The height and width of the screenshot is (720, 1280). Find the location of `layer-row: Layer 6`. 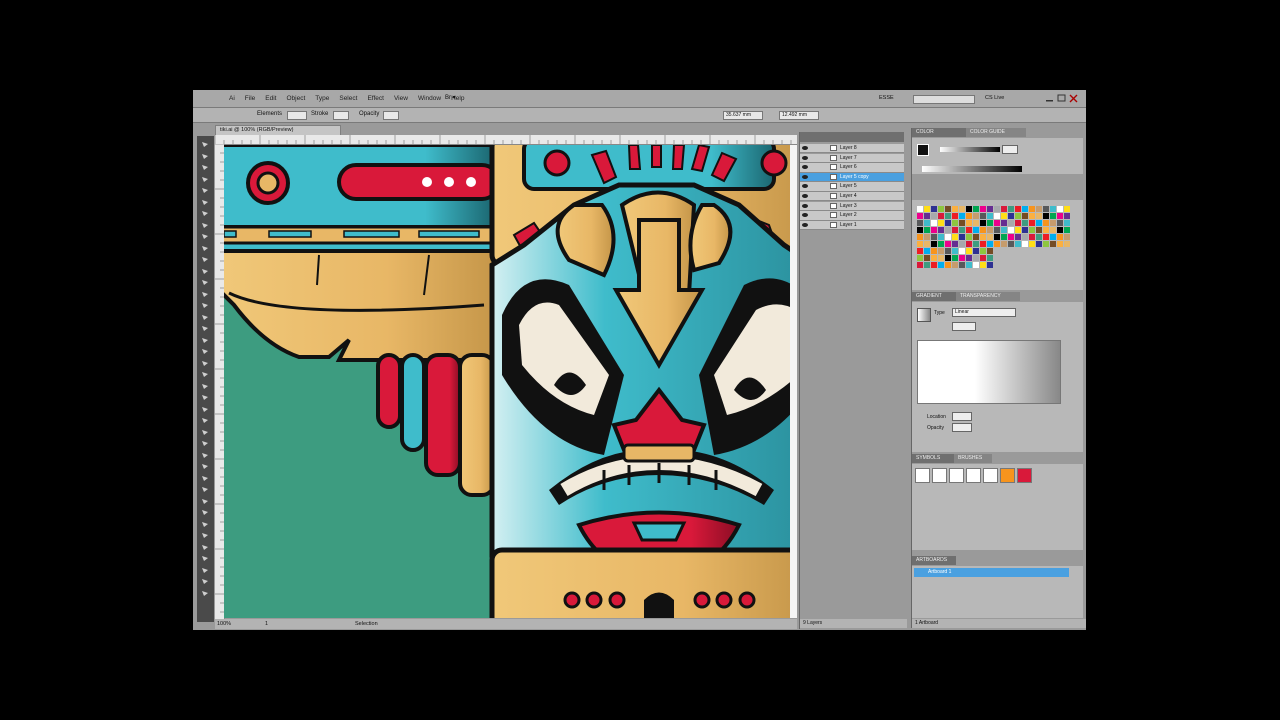

layer-row: Layer 6 is located at coordinates (852, 168).